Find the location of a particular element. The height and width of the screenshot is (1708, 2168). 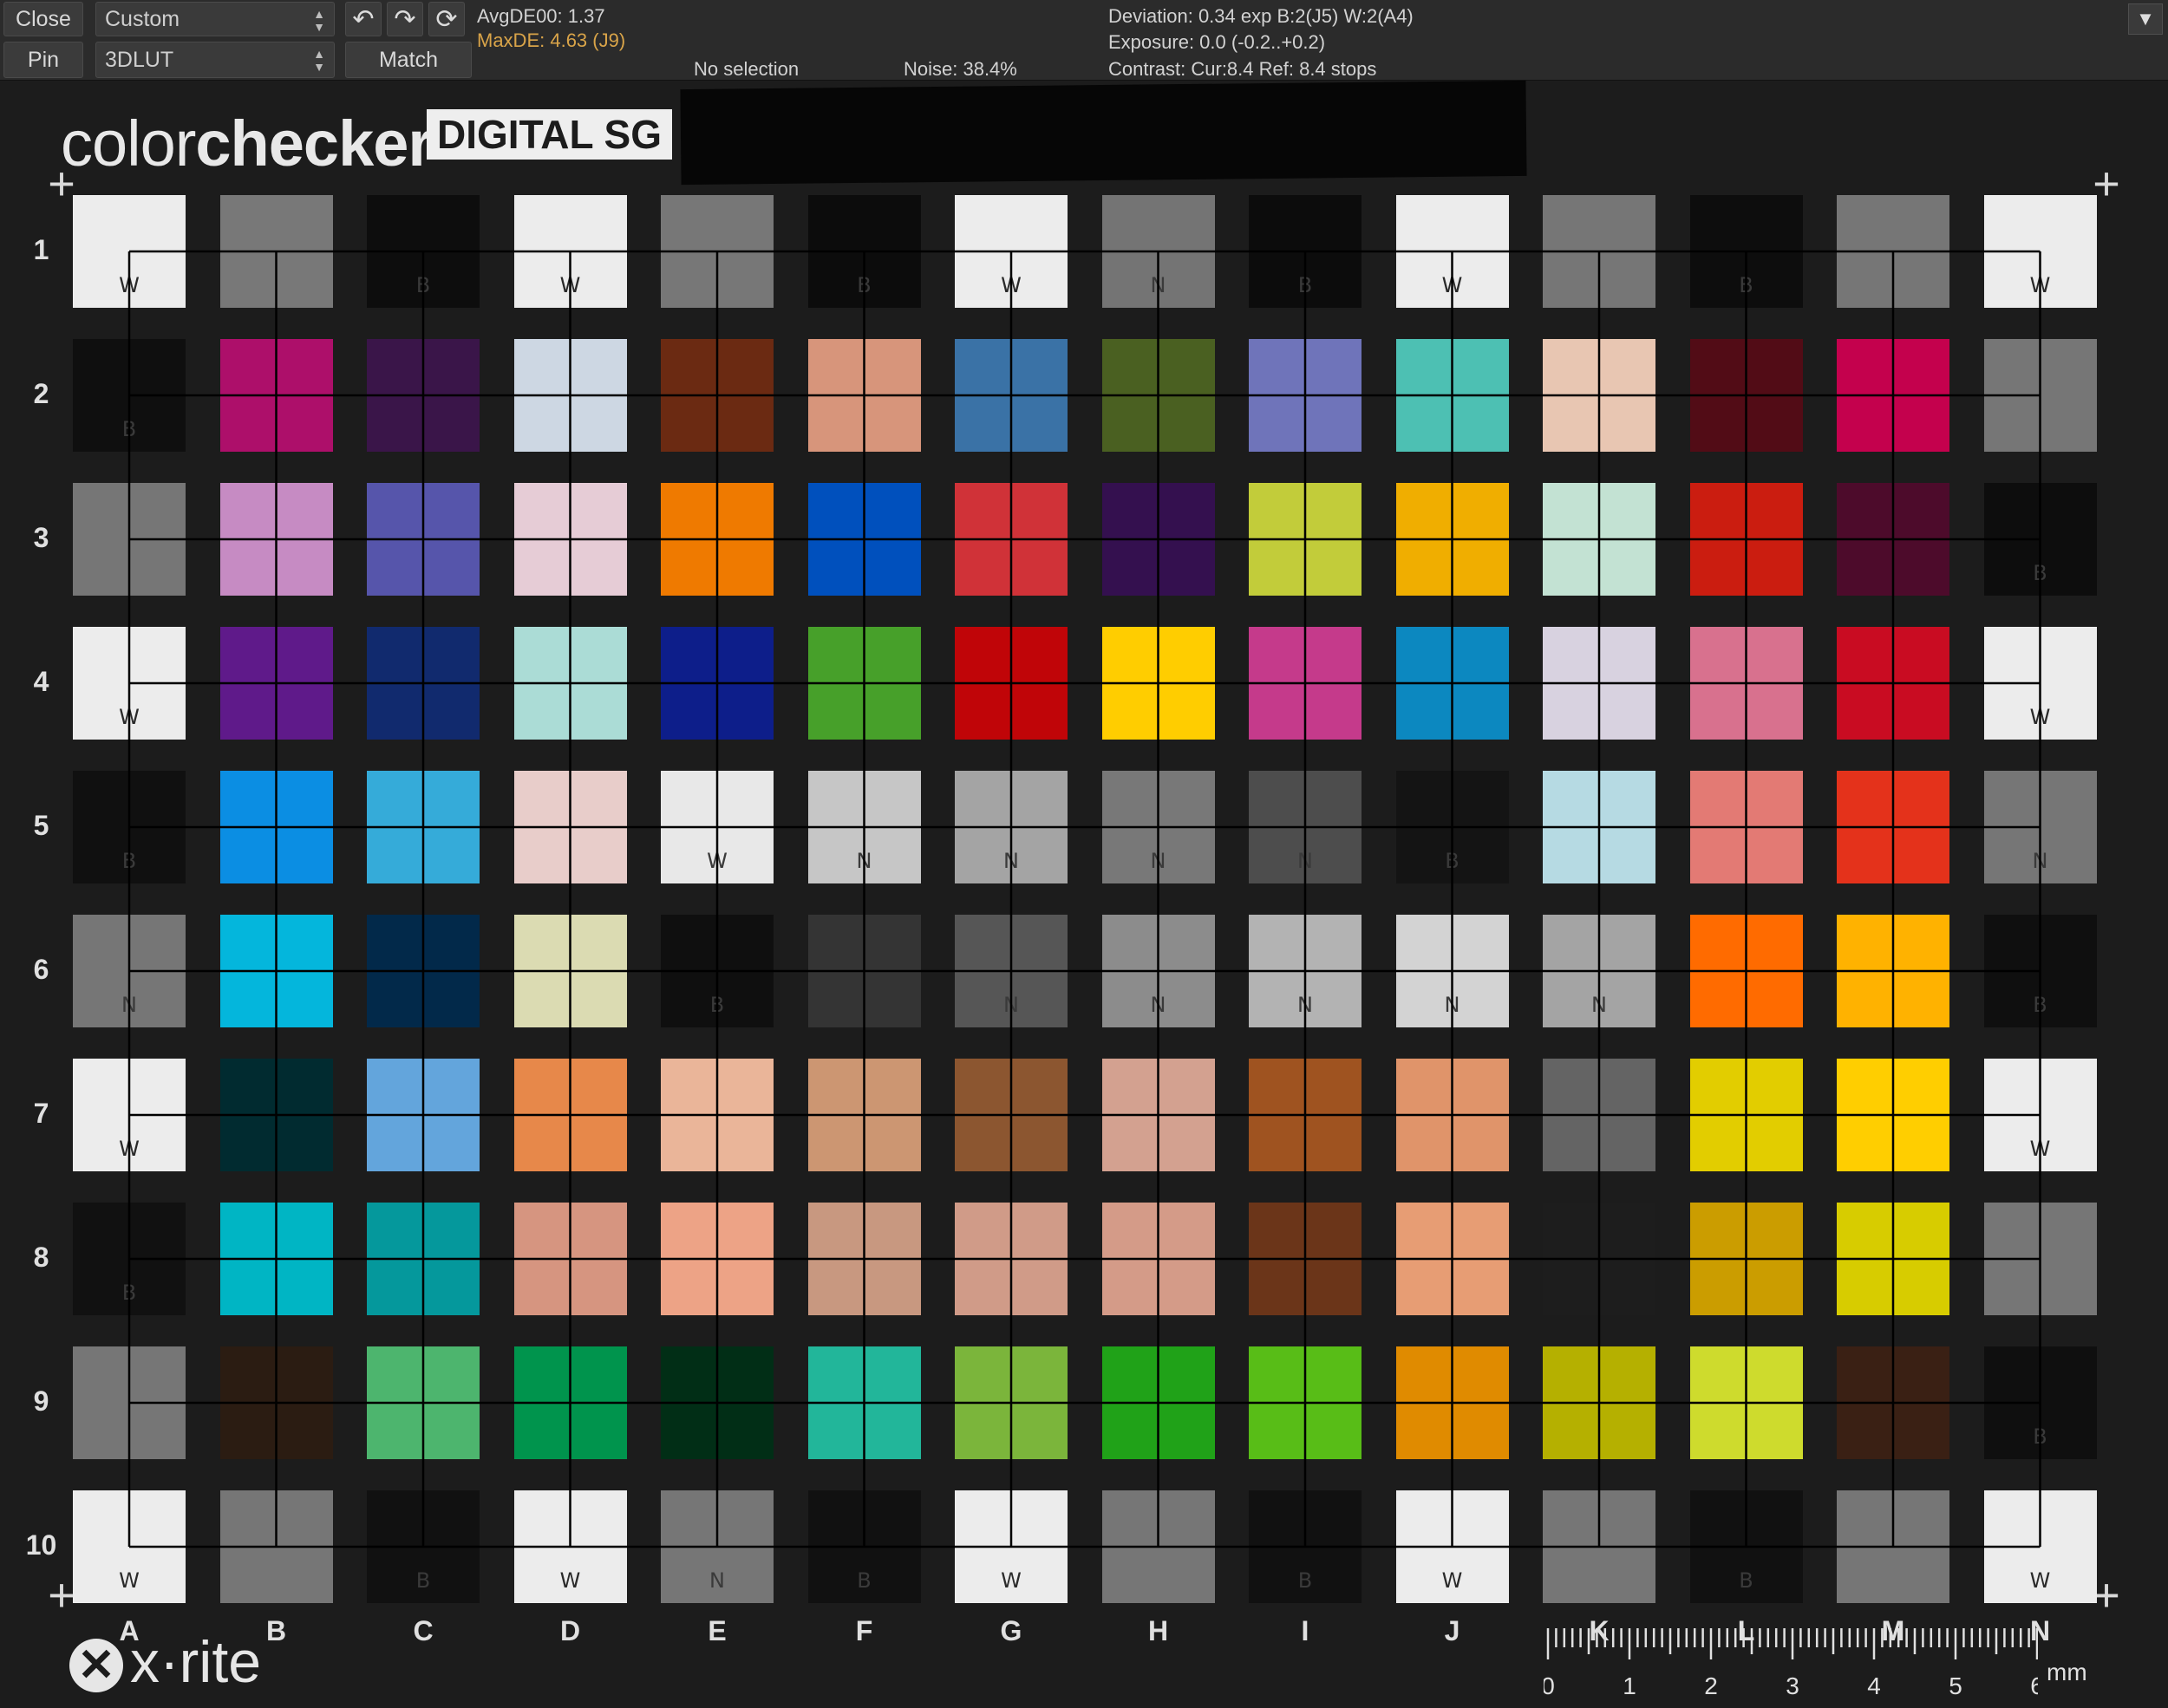

color-patch-J6: N is located at coordinates (1452, 971).